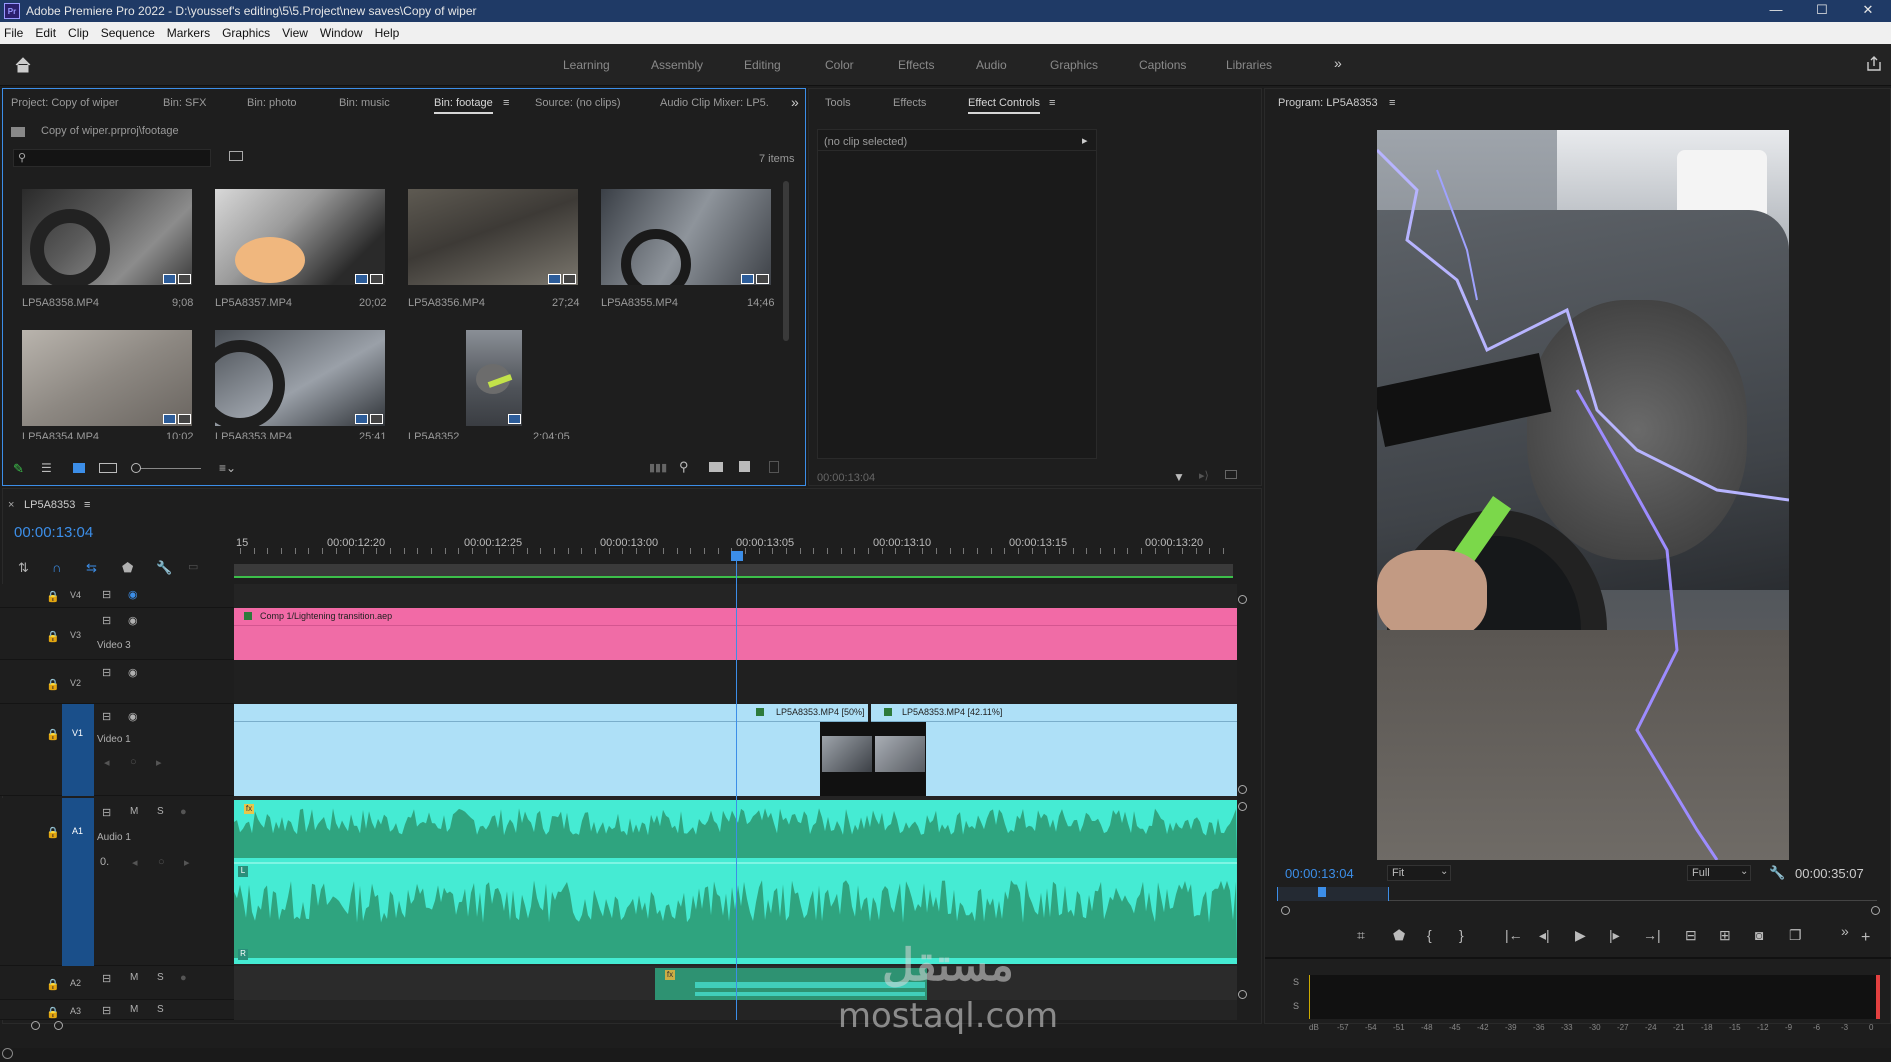  I want to click on play-audio-icon: ▸⟩, so click(1204, 475).